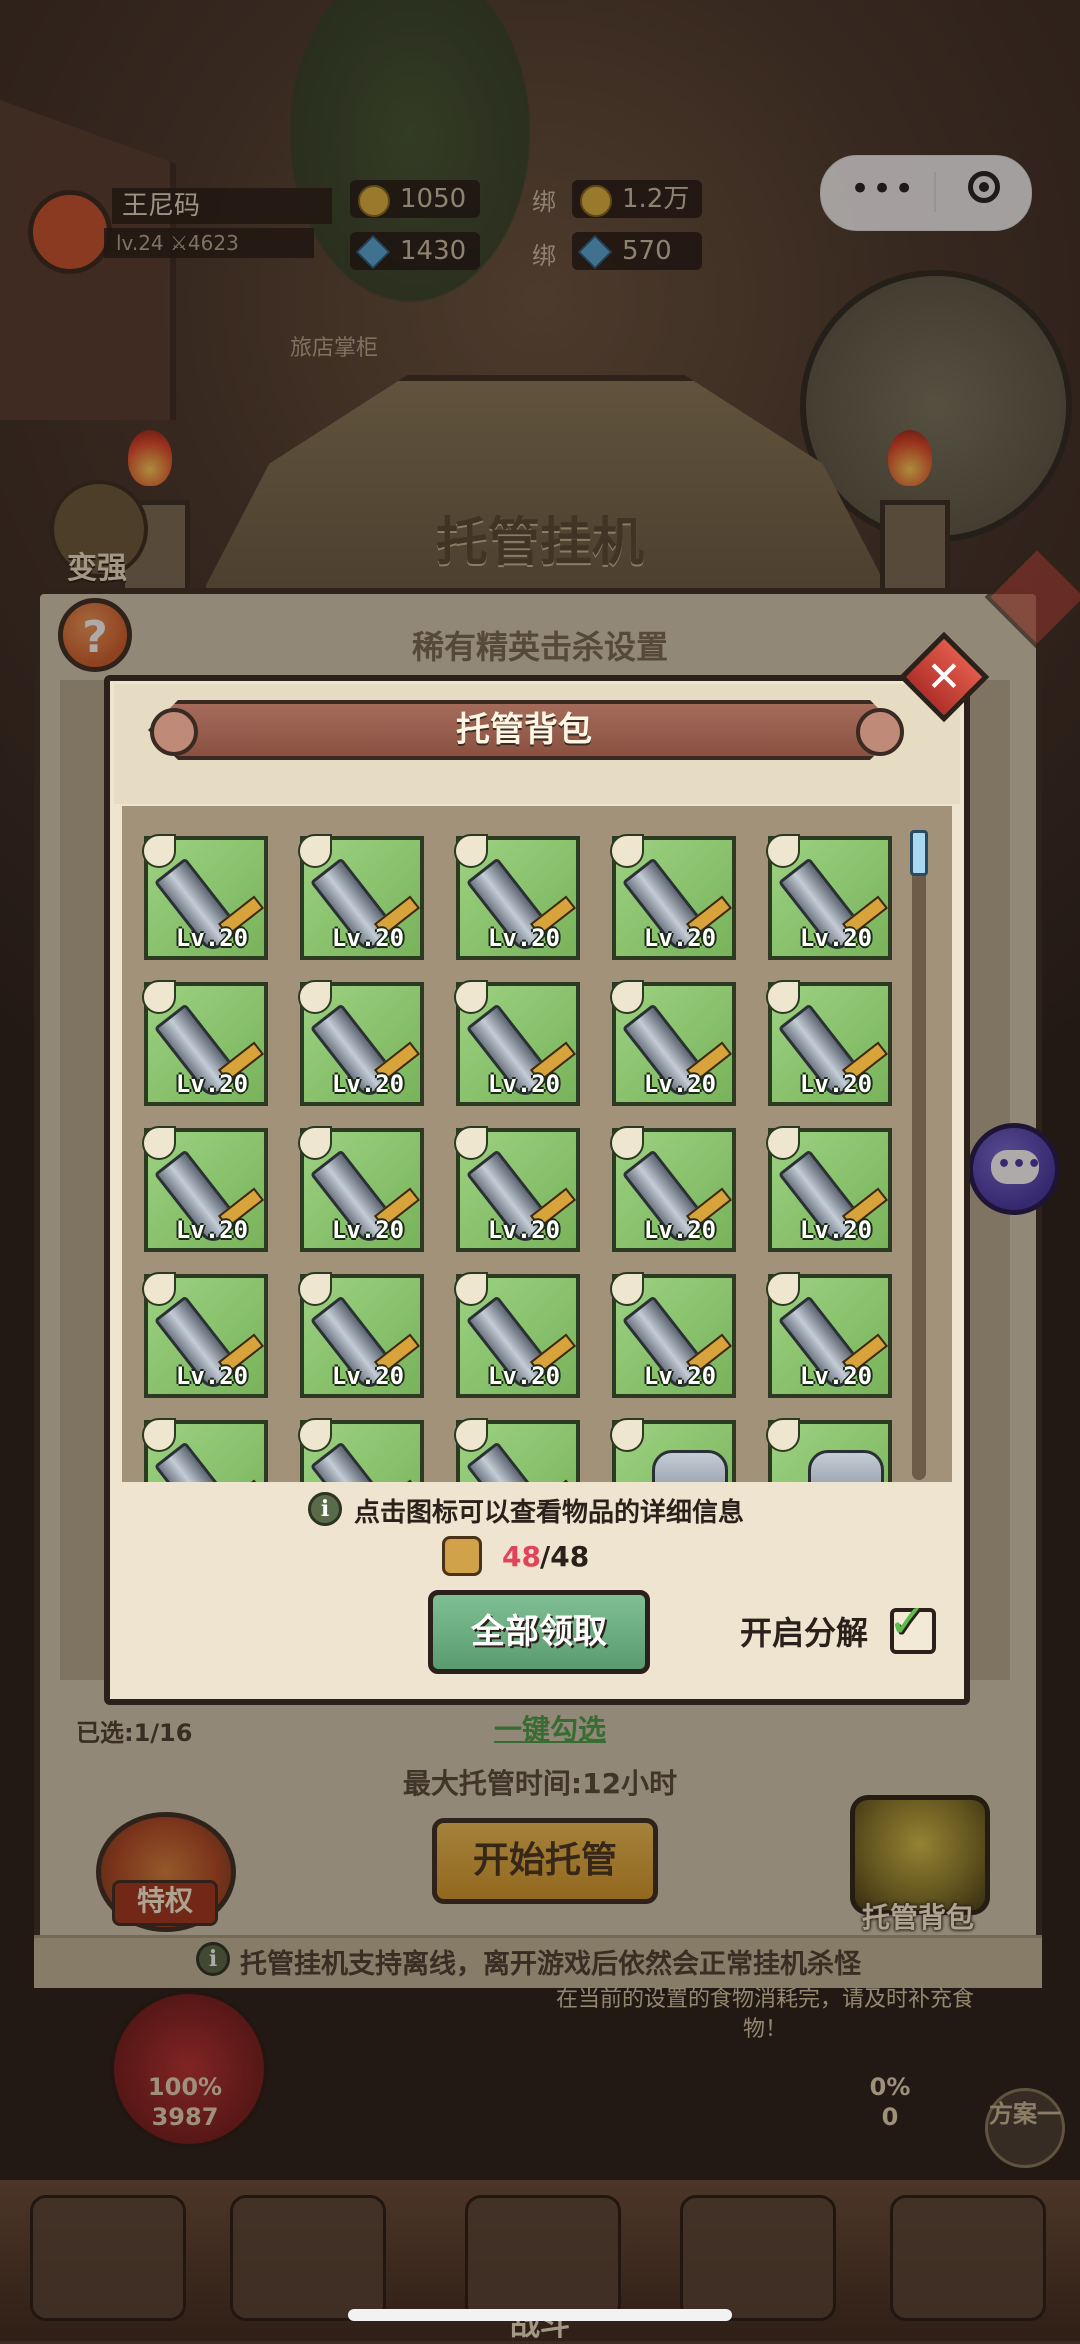  I want to click on item-info-hint: 点击图标可以查看物品的详细信息, so click(549, 1513).